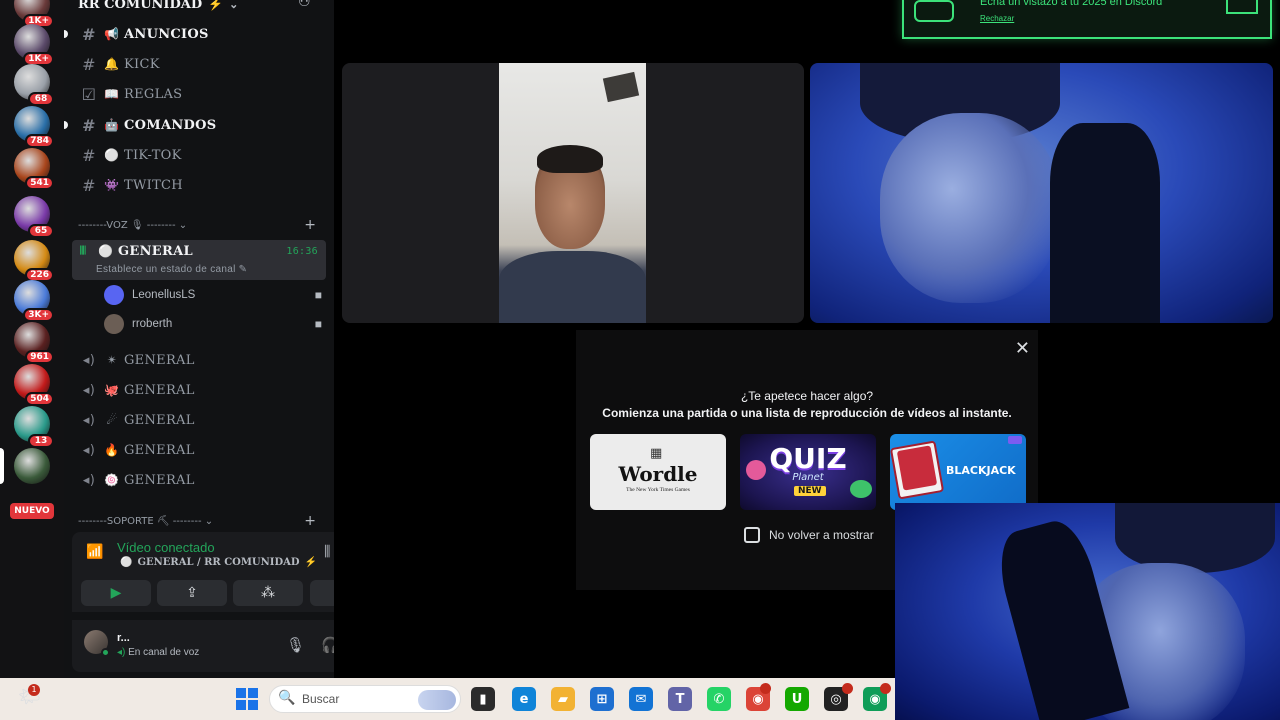  I want to click on person-body, so click(970, 208).